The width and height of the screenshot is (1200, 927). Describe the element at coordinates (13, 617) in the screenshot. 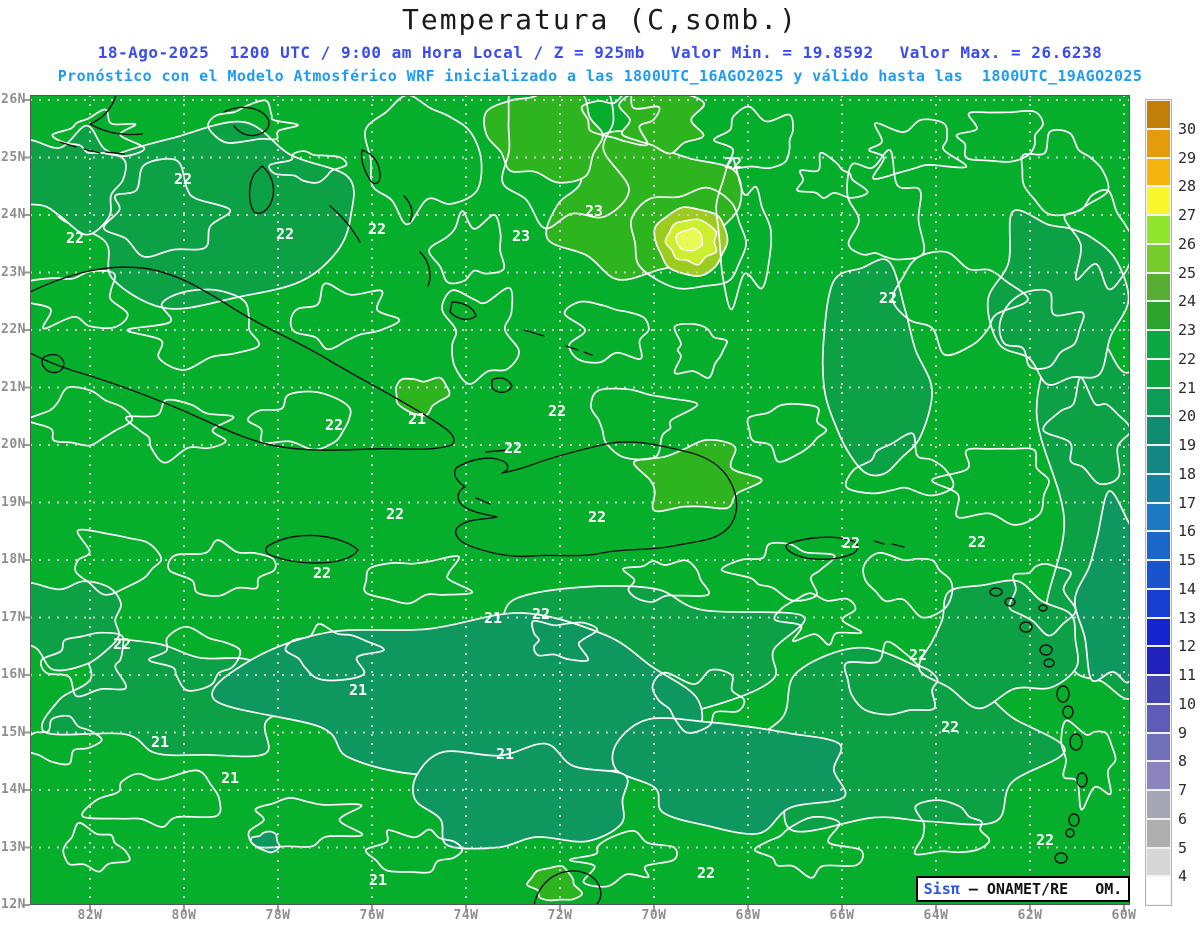

I see `lat-label-17N: 17N` at that location.